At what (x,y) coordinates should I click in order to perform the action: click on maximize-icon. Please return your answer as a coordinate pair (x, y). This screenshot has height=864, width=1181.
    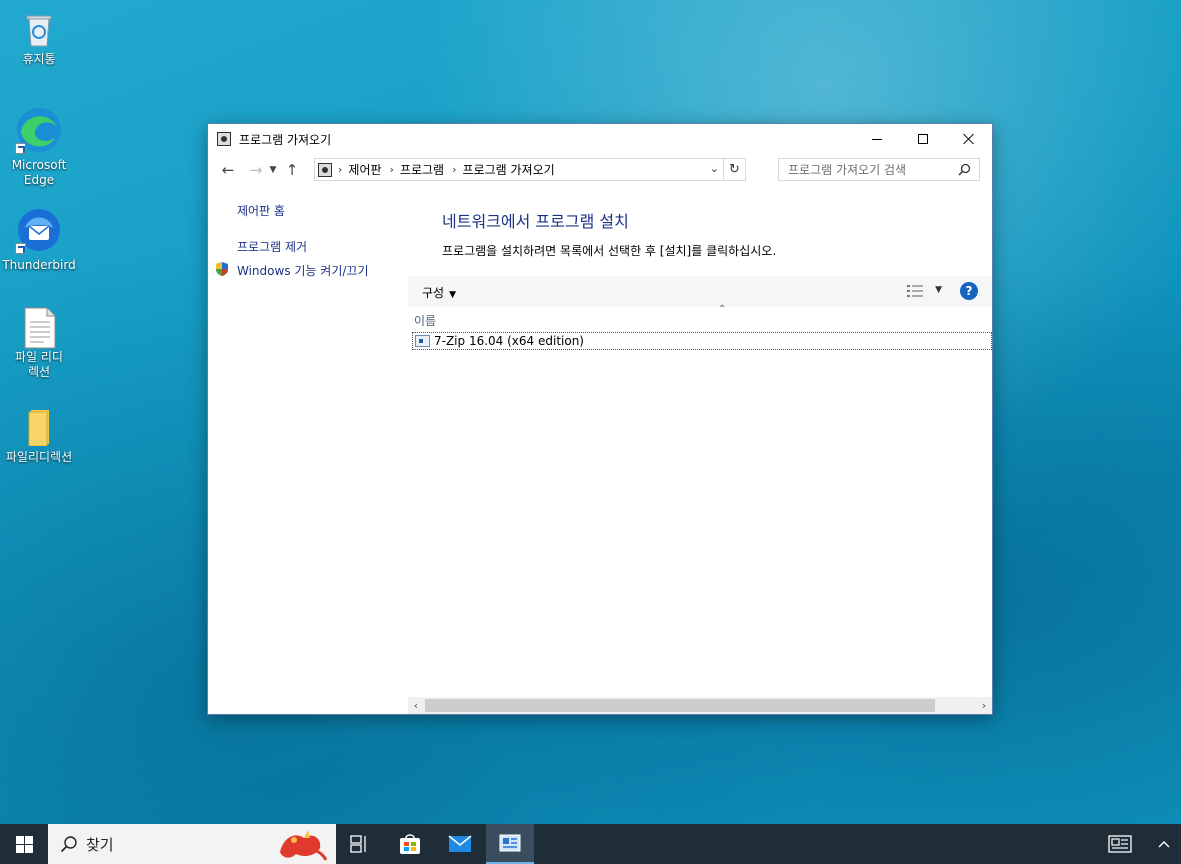
    Looking at the image, I should click on (923, 139).